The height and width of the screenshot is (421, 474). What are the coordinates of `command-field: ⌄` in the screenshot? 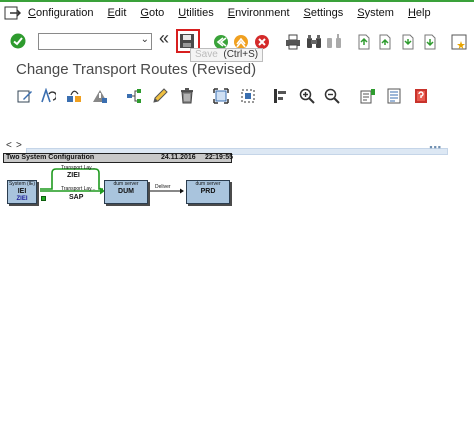 It's located at (95, 42).